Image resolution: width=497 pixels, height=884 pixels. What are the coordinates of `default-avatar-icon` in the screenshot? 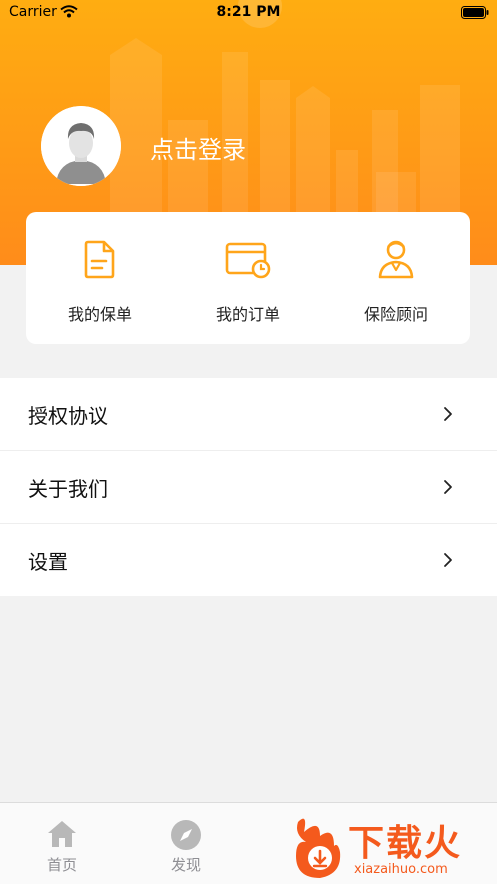 It's located at (81, 146).